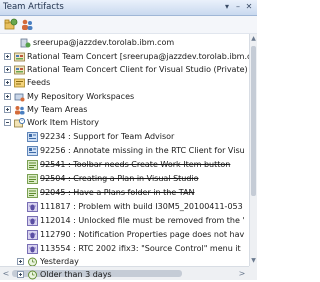 The width and height of the screenshot is (320, 282). I want to click on feeds-icon, so click(19, 83).